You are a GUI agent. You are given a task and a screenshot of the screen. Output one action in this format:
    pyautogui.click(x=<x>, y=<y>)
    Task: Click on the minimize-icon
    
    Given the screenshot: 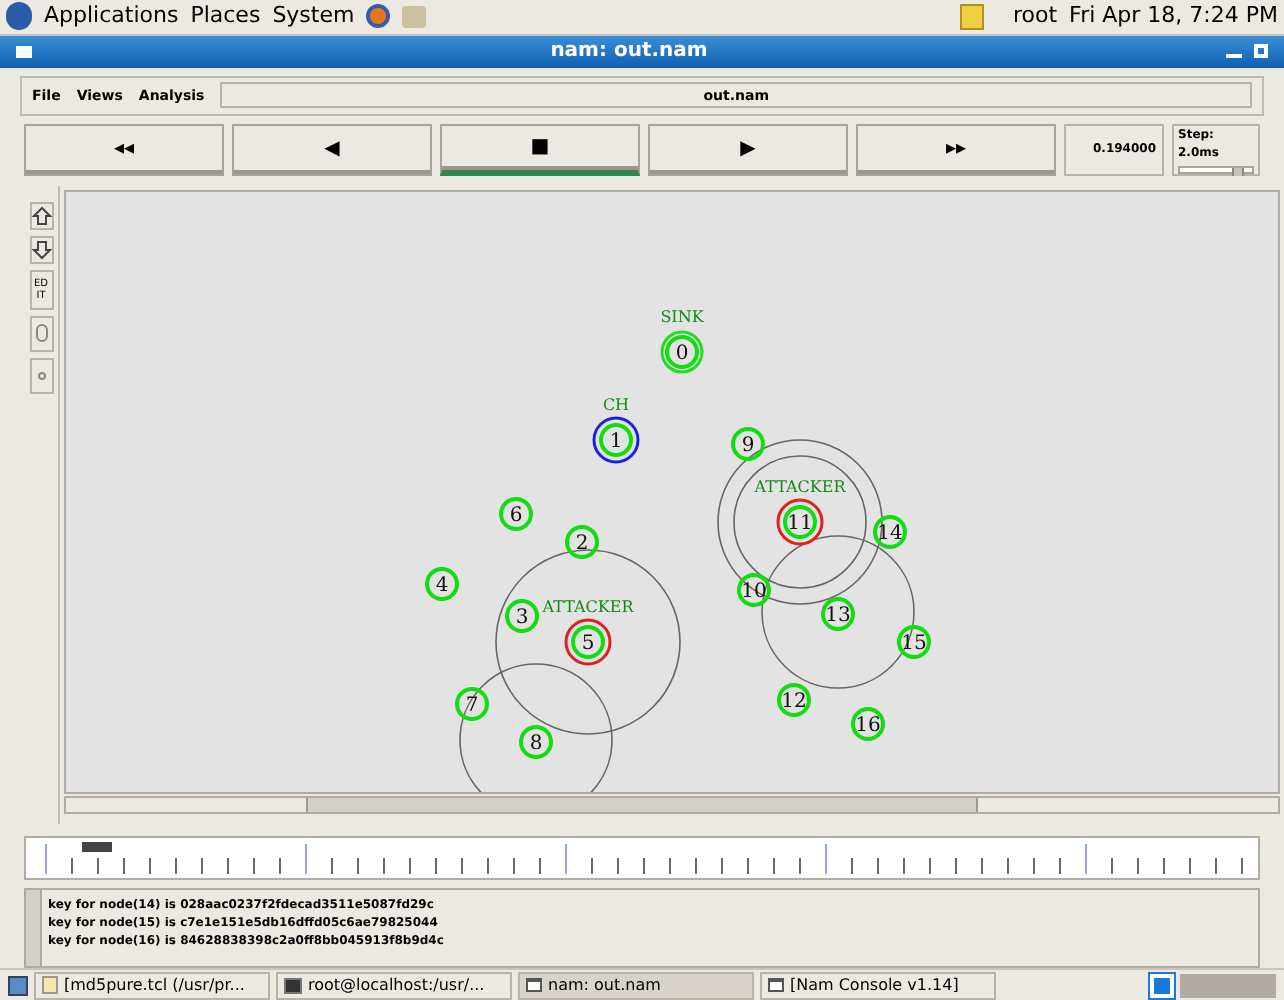 What is the action you would take?
    pyautogui.click(x=1234, y=55)
    